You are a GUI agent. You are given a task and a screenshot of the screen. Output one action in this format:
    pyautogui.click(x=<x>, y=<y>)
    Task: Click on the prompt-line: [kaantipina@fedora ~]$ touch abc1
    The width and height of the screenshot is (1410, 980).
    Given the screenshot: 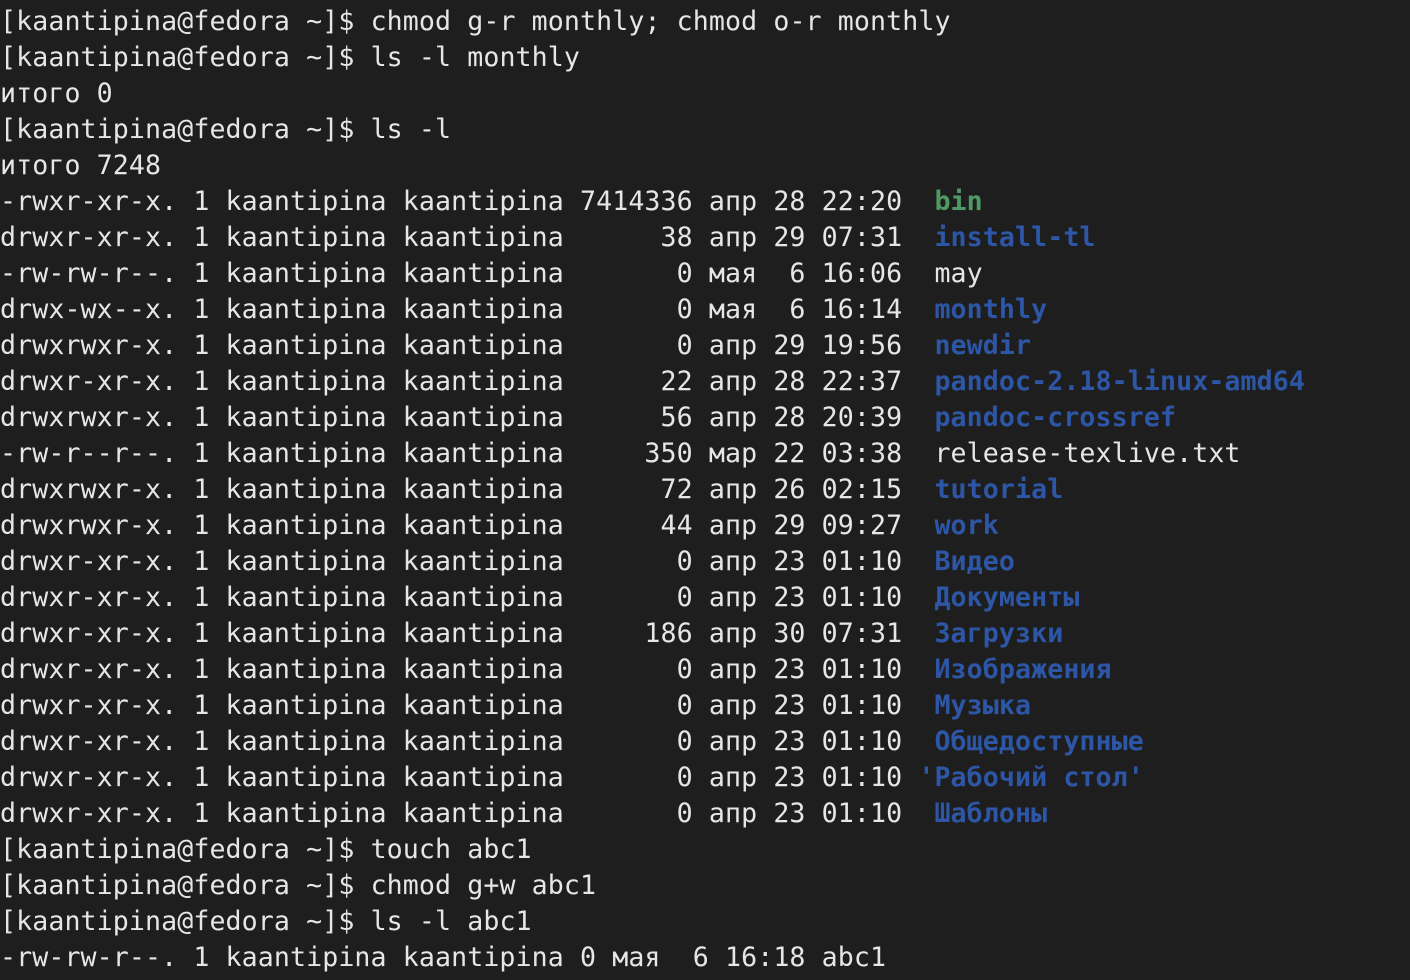 What is the action you would take?
    pyautogui.click(x=705, y=850)
    